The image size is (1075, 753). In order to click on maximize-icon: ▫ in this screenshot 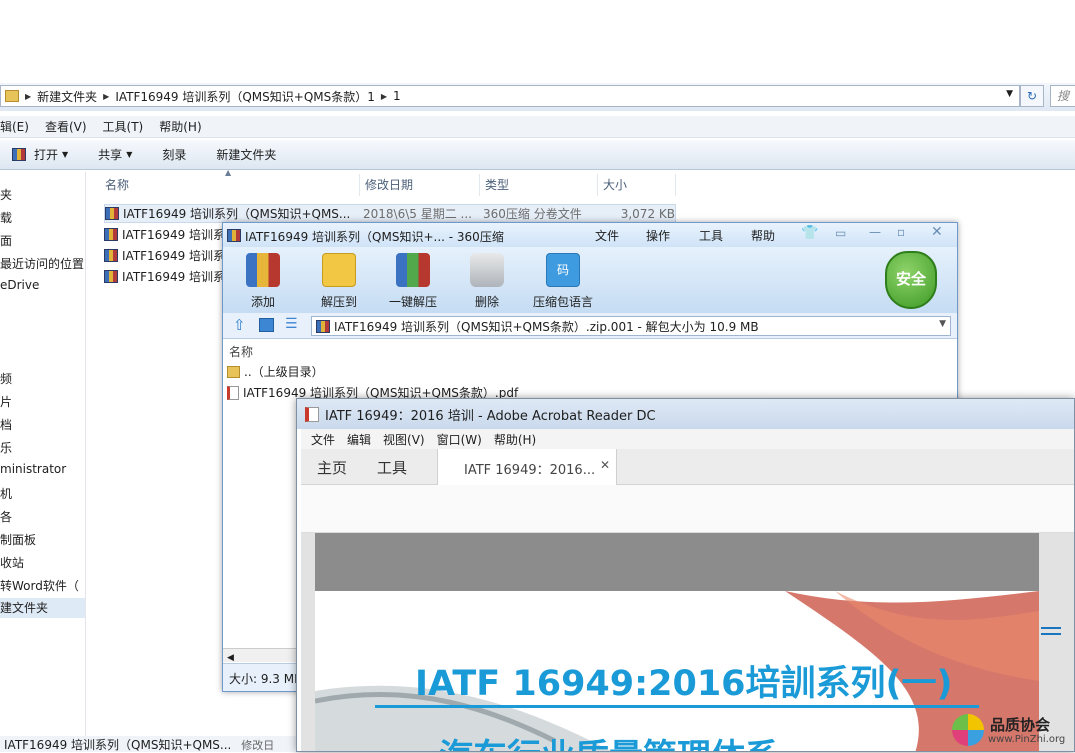, I will do `click(901, 232)`.